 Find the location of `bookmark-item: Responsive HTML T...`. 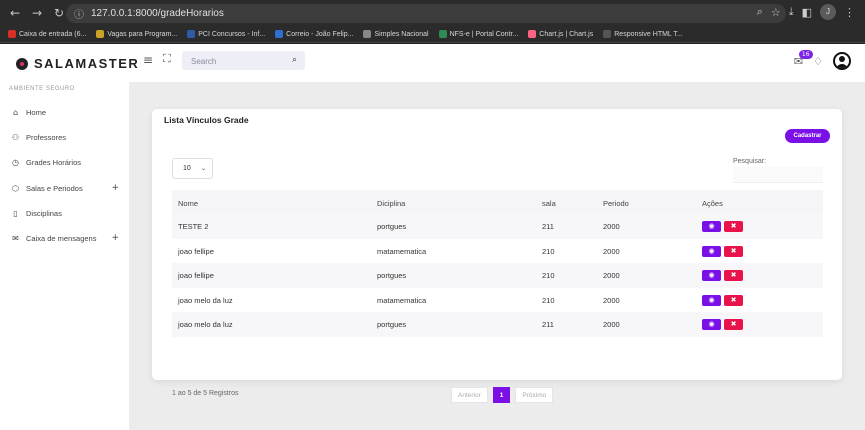

bookmark-item: Responsive HTML T... is located at coordinates (643, 34).